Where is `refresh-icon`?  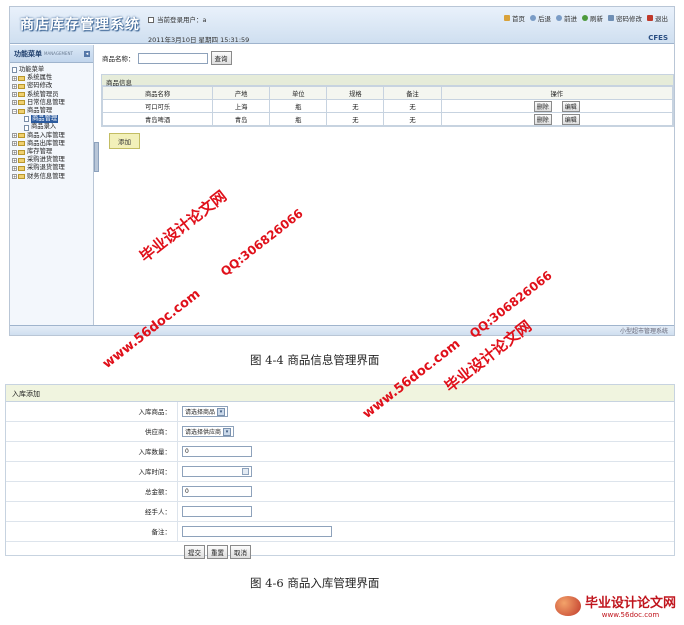 refresh-icon is located at coordinates (585, 18).